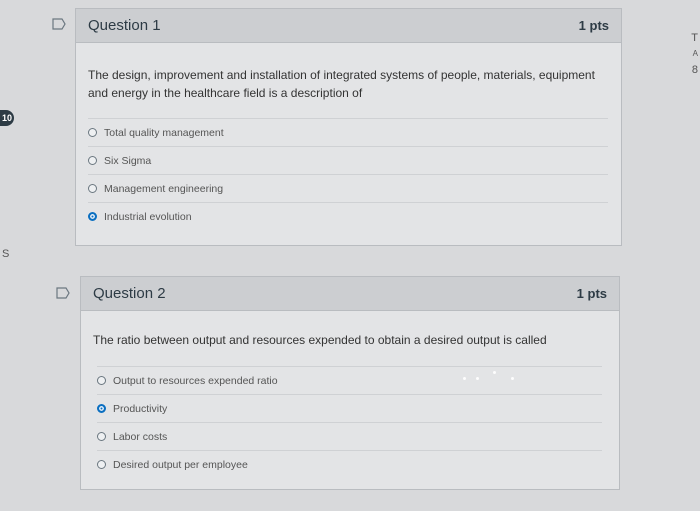  Describe the element at coordinates (348, 132) in the screenshot. I see `answer-option: Total quality management` at that location.